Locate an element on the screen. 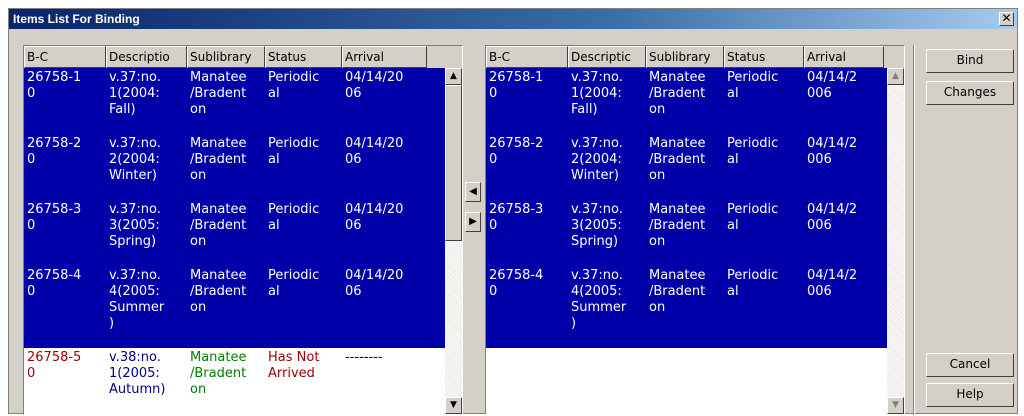  right-column-header-bc: B-C is located at coordinates (527, 57).